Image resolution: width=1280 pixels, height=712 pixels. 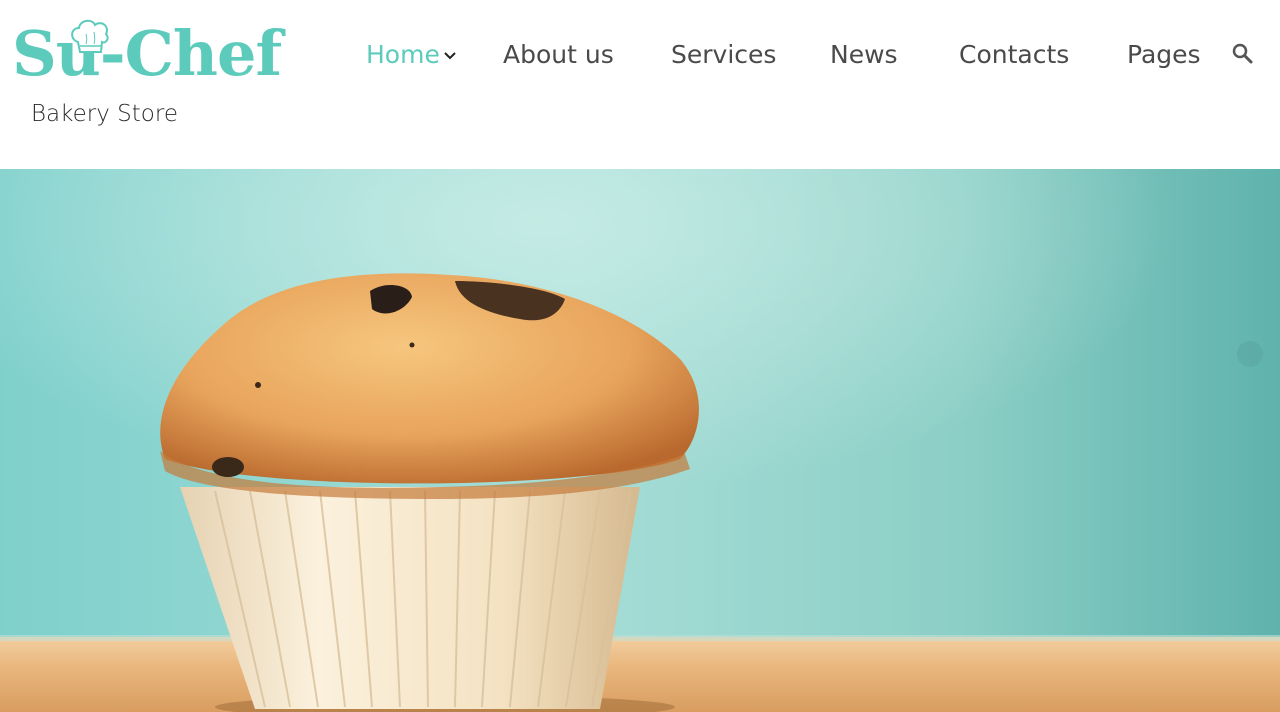 What do you see at coordinates (864, 55) in the screenshot?
I see `nav-item-news: News` at bounding box center [864, 55].